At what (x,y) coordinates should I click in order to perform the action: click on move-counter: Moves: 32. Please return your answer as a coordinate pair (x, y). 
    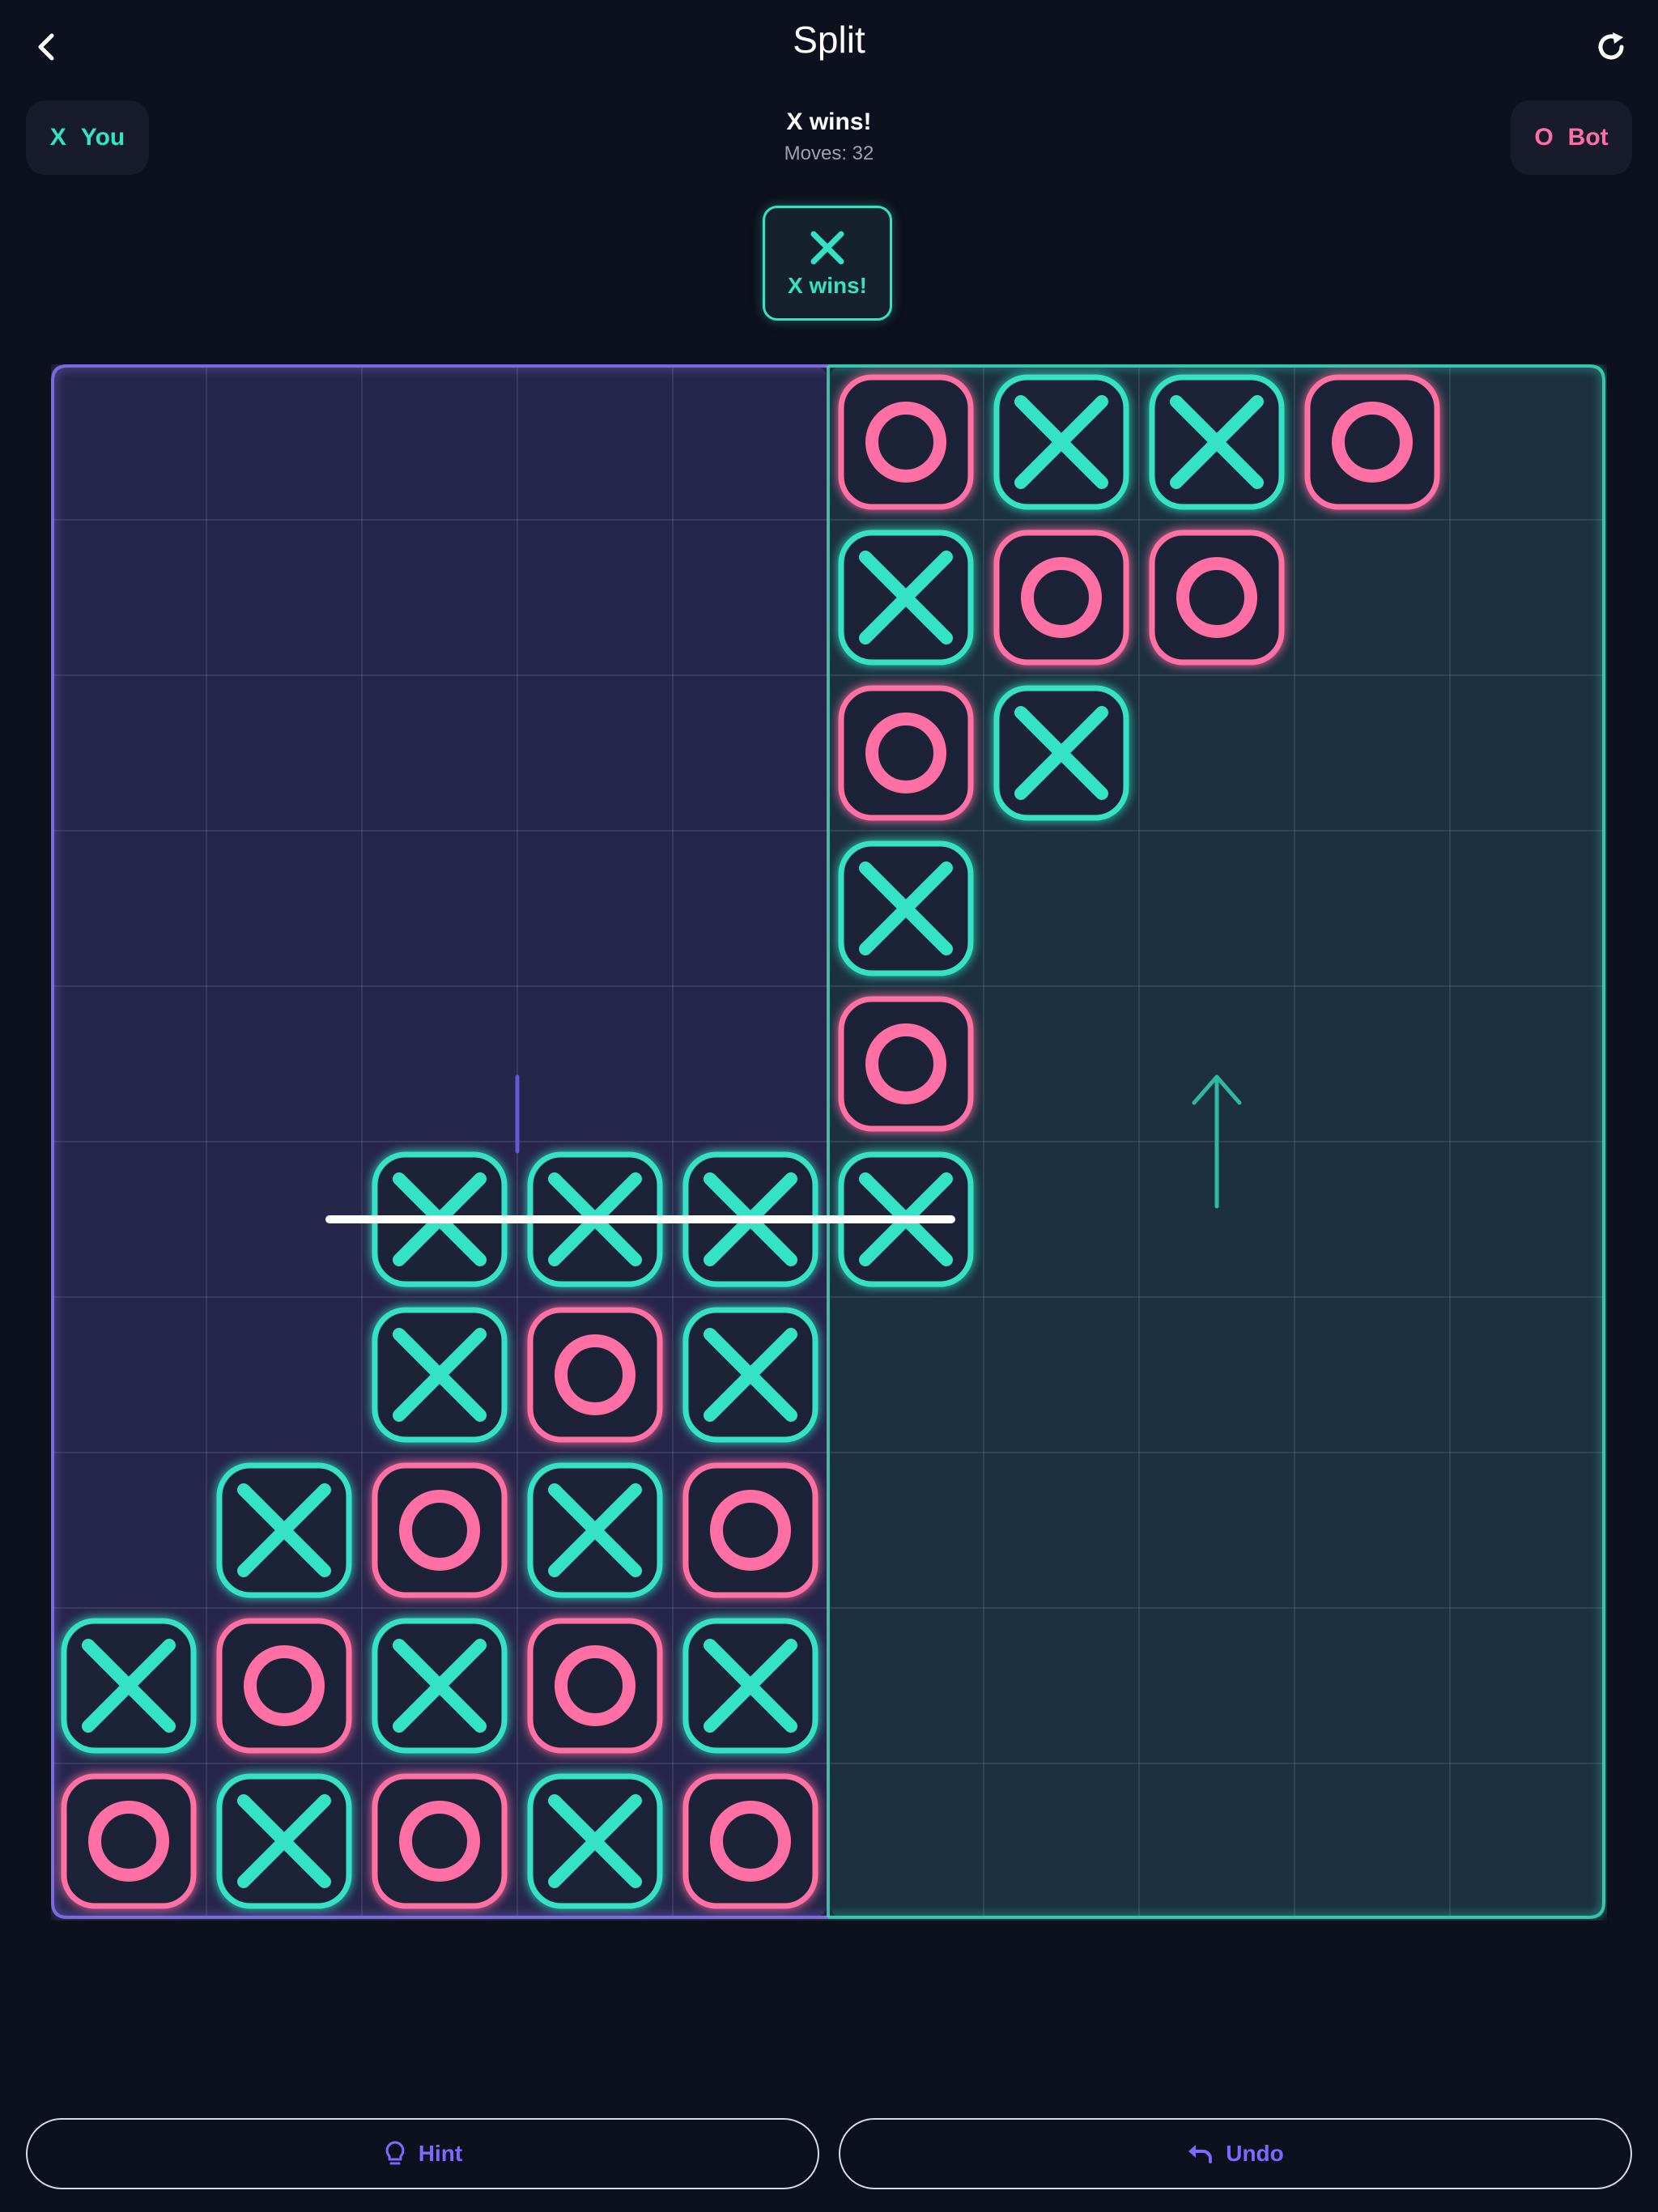
    Looking at the image, I should click on (829, 154).